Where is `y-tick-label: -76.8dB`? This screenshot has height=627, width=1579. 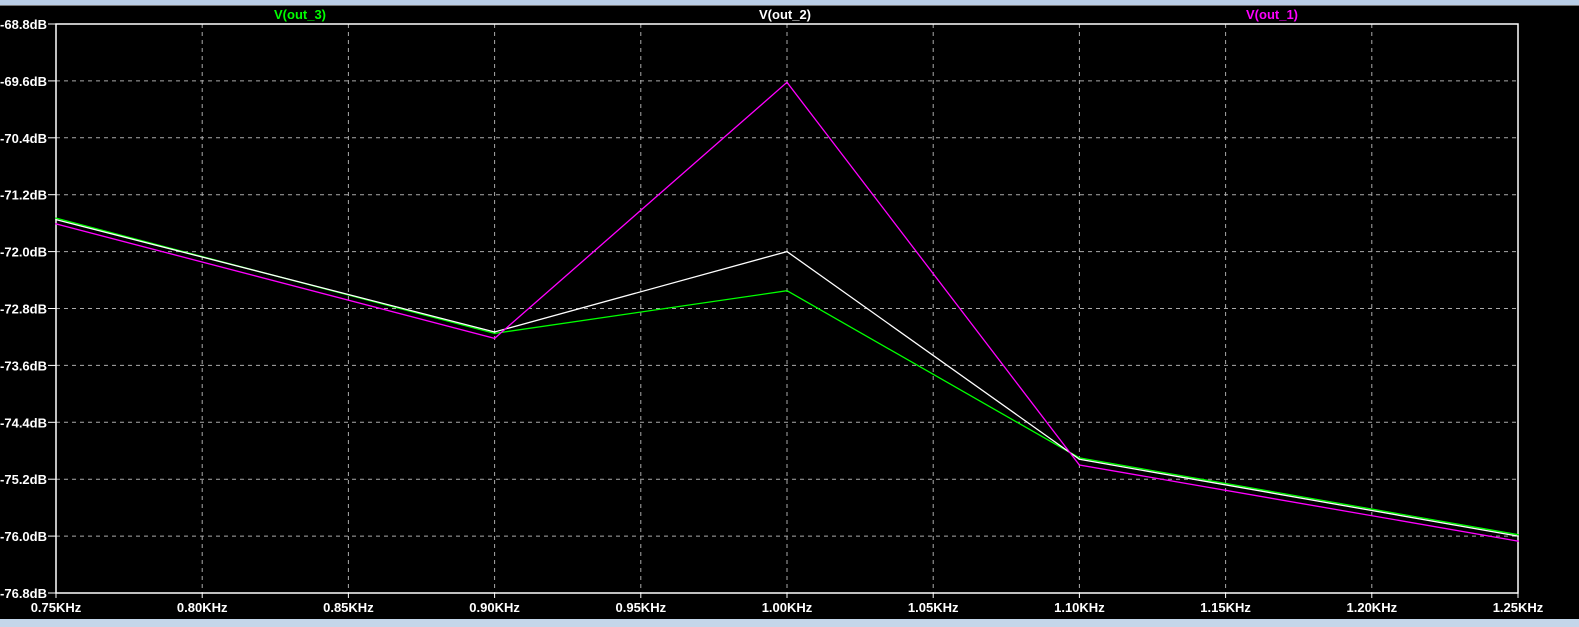
y-tick-label: -76.8dB is located at coordinates (23, 593).